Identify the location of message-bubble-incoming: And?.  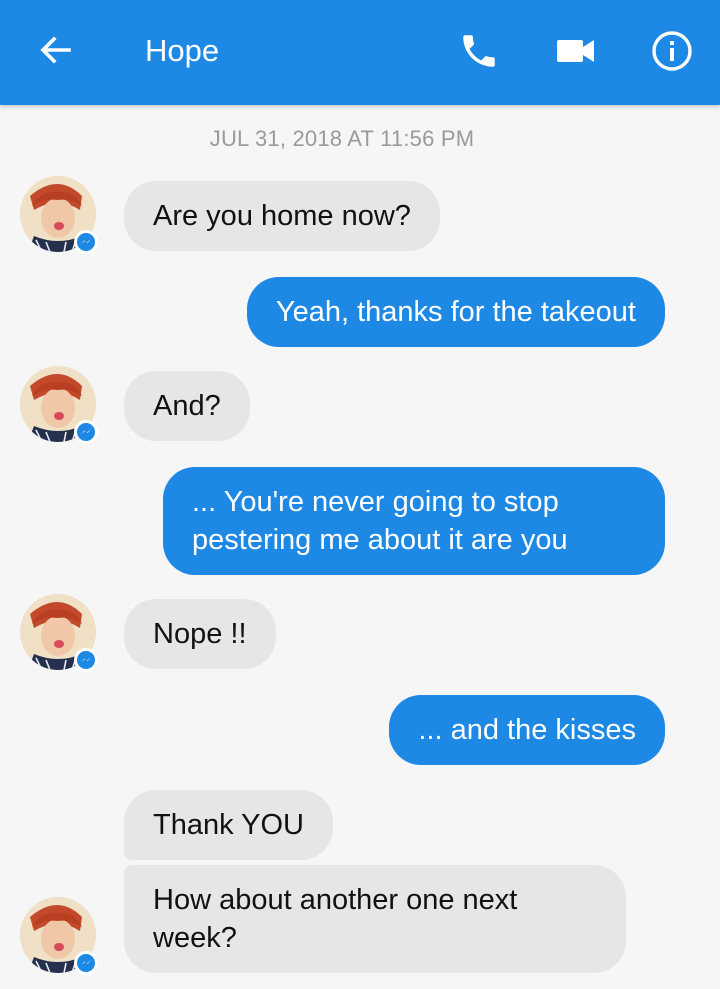
(187, 406).